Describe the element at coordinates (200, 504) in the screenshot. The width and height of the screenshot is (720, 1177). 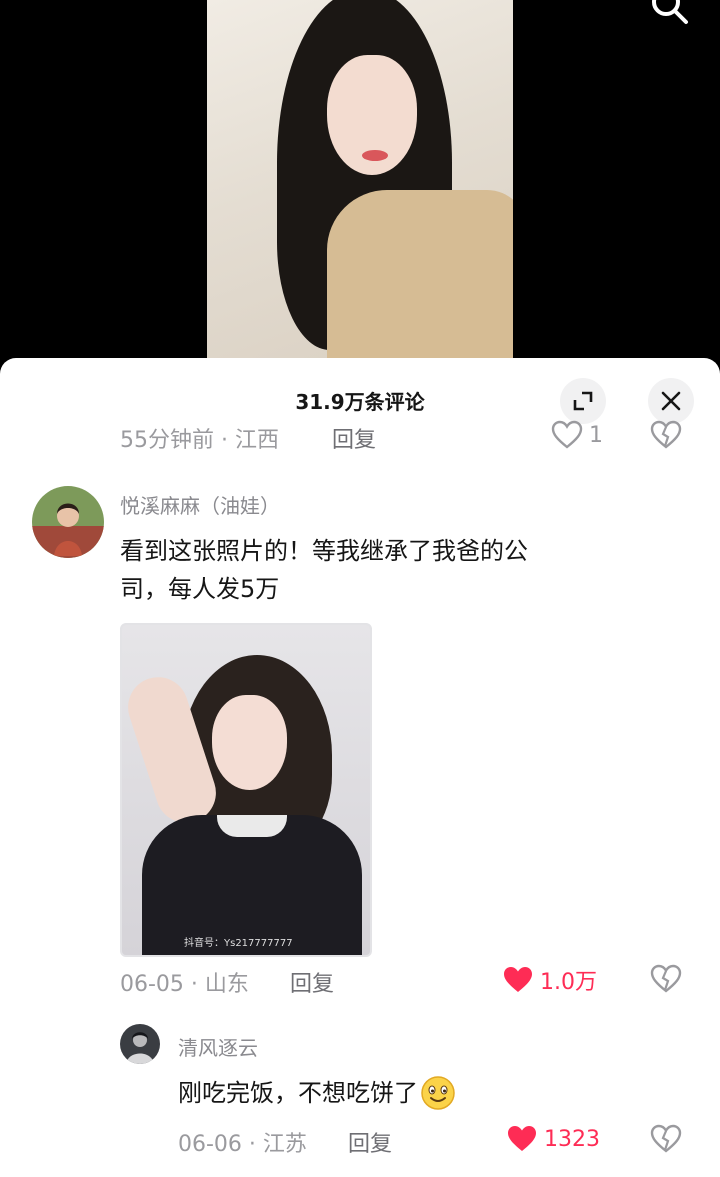
I see `comment-username: 悦溪麻麻（油娃）` at that location.